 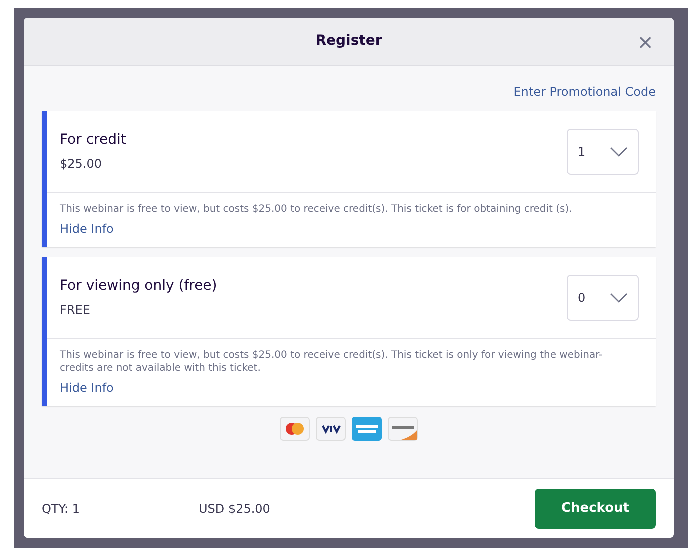 I want to click on ticket-price: $25.00, so click(x=81, y=164).